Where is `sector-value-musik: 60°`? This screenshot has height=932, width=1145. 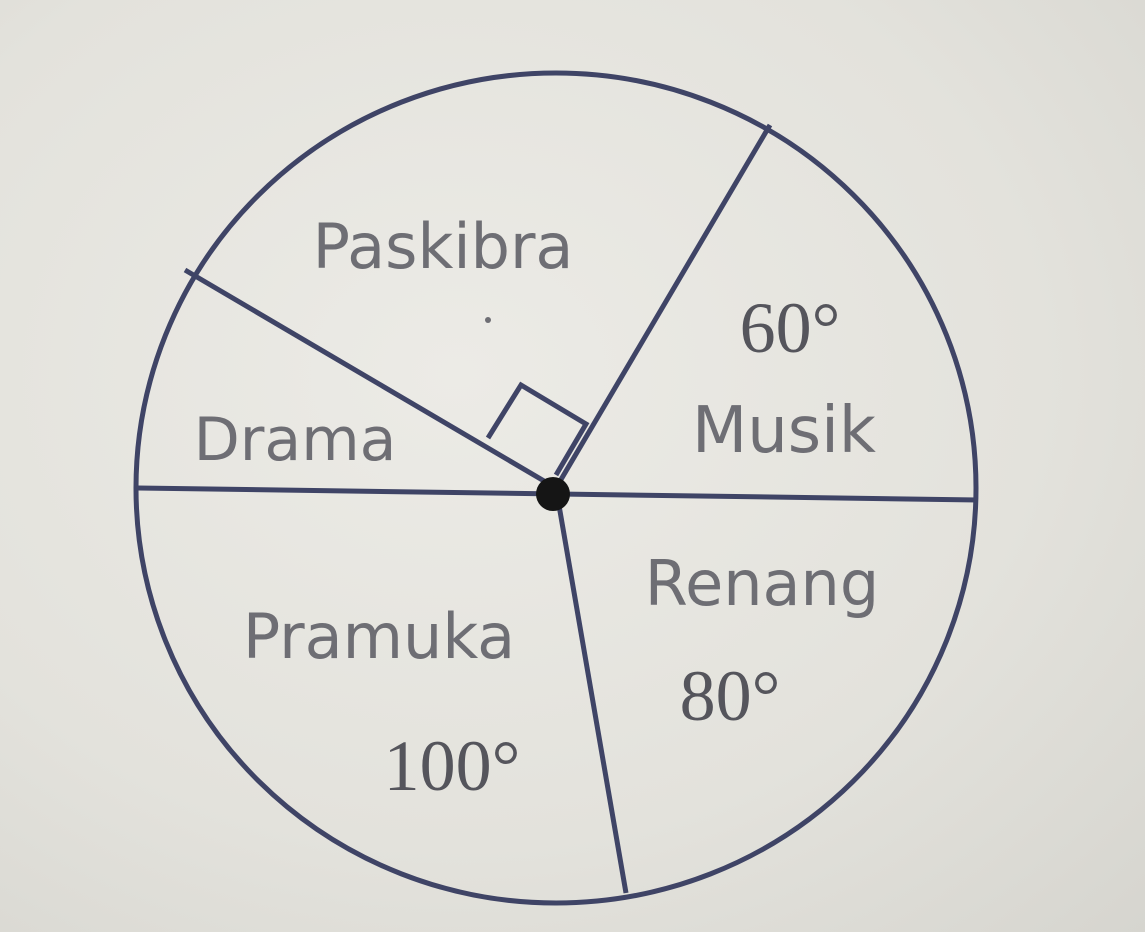 sector-value-musik: 60° is located at coordinates (790, 328).